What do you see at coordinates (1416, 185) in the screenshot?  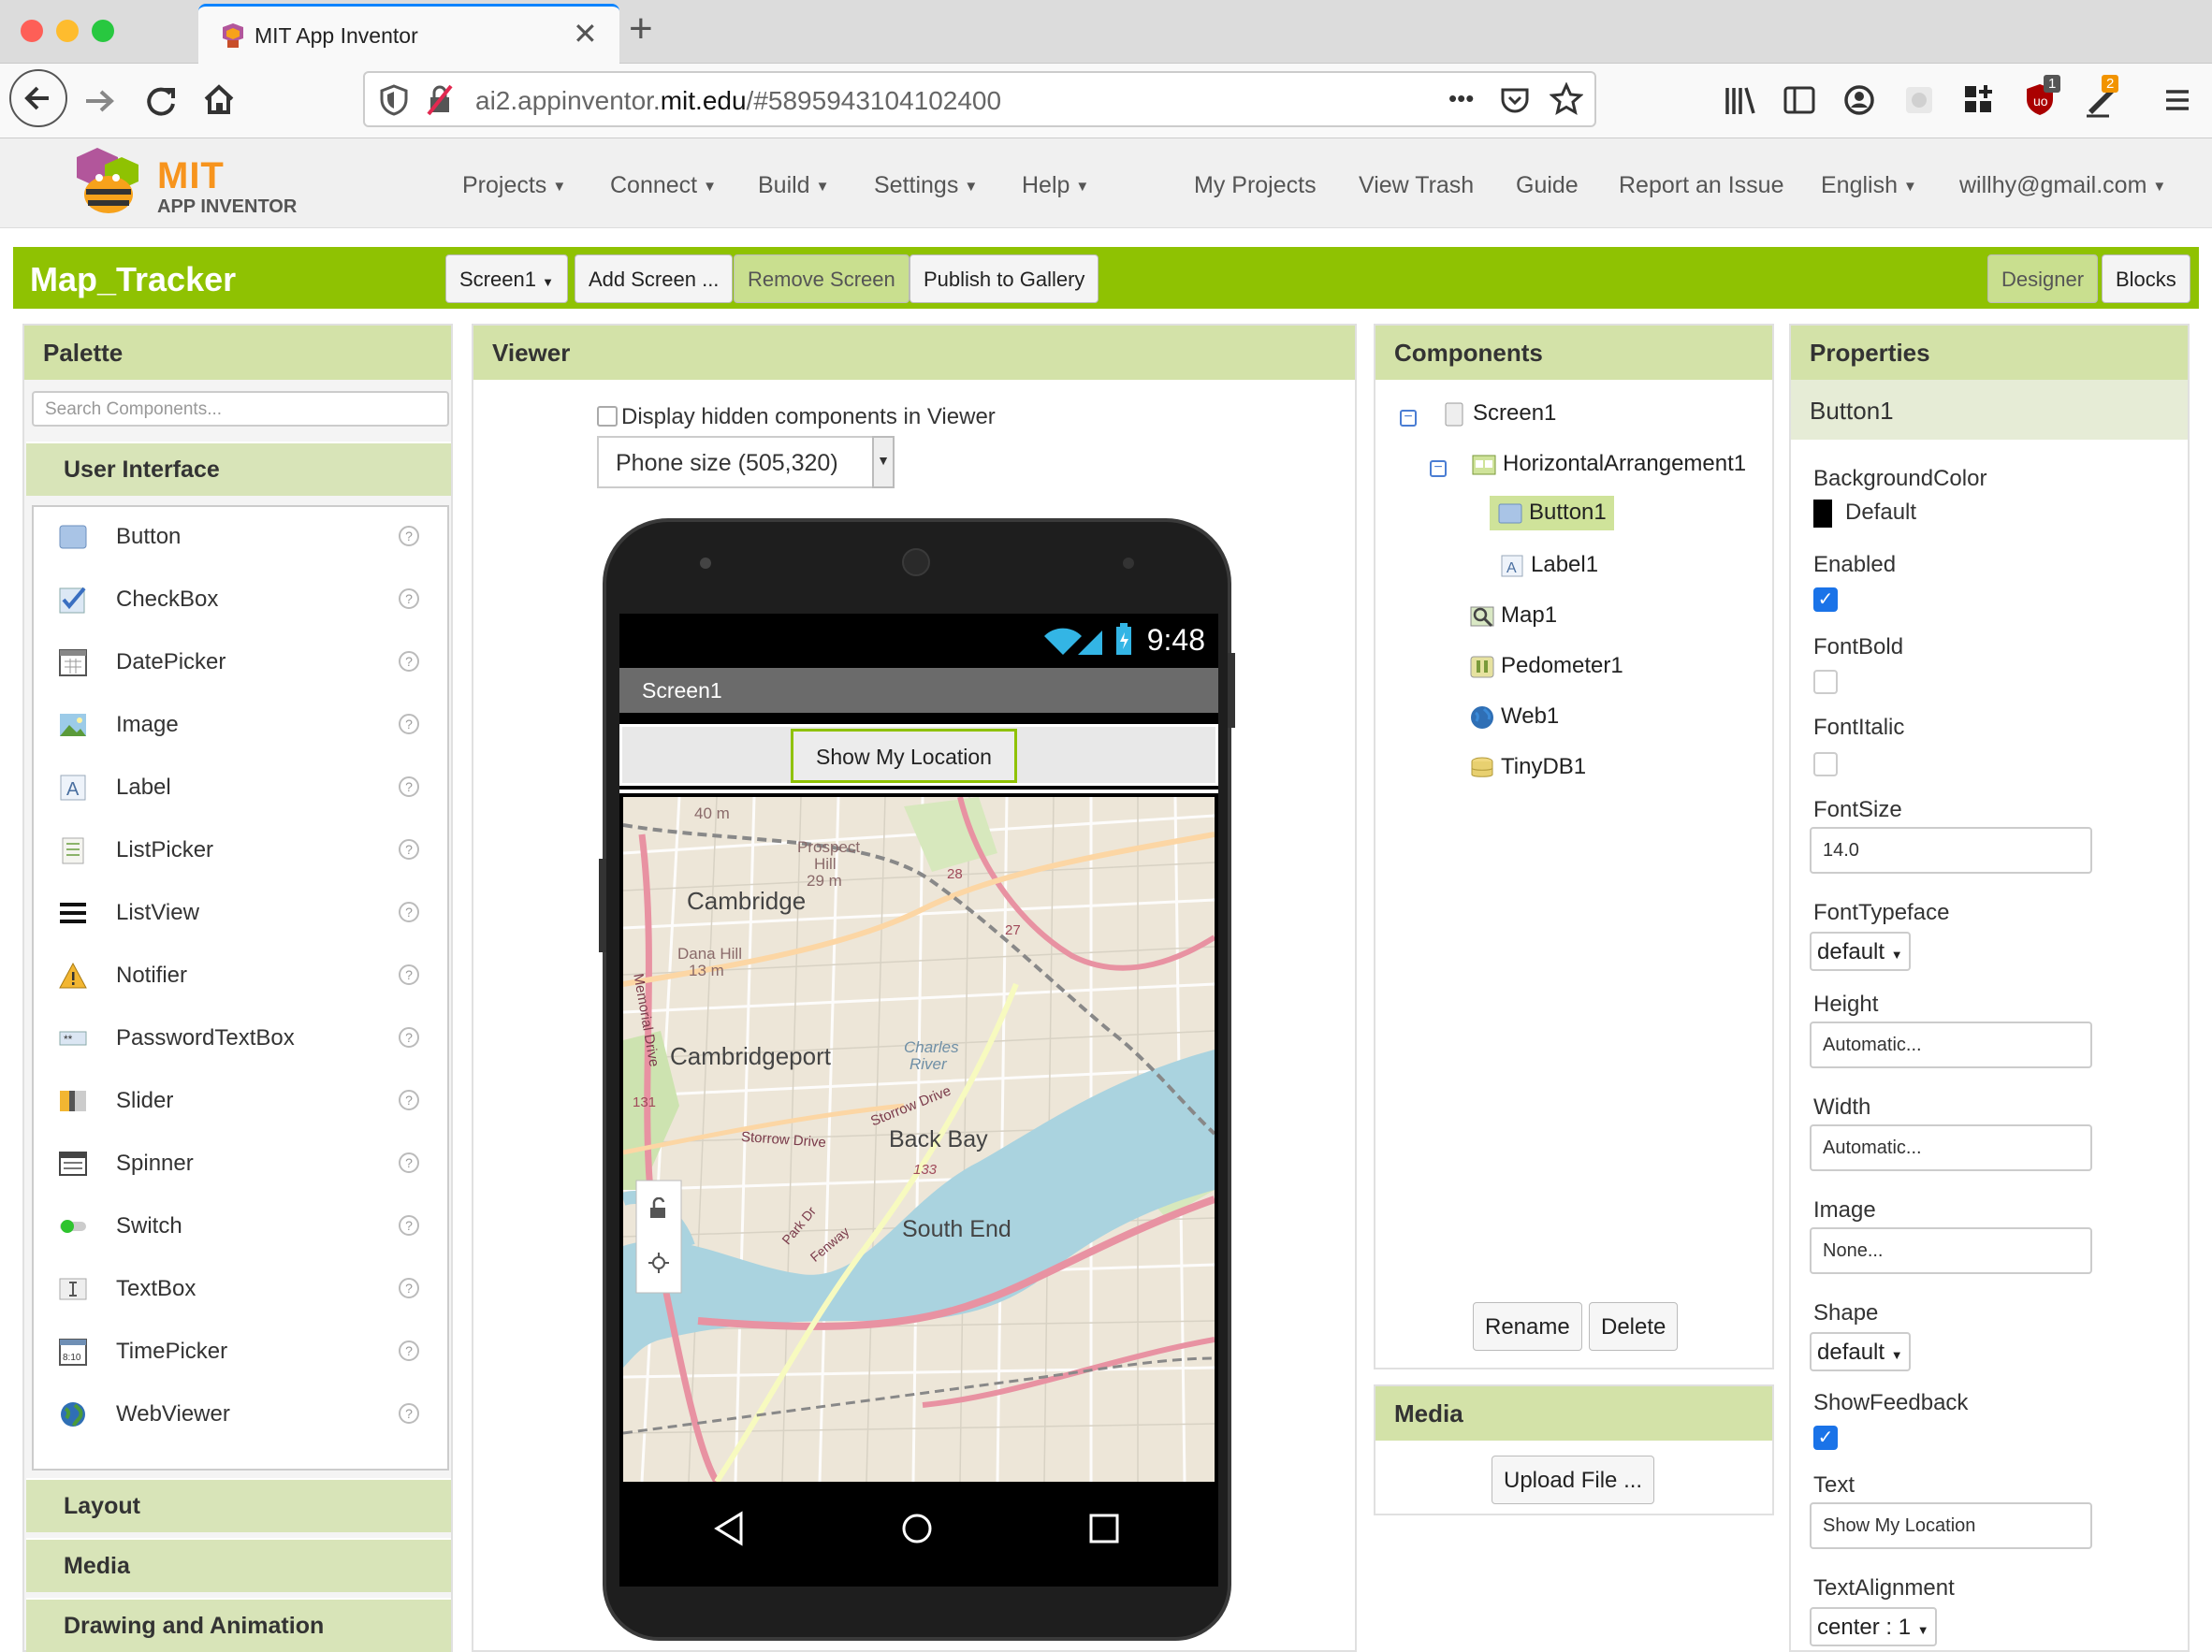 I see `link-view-trash: View Trash` at bounding box center [1416, 185].